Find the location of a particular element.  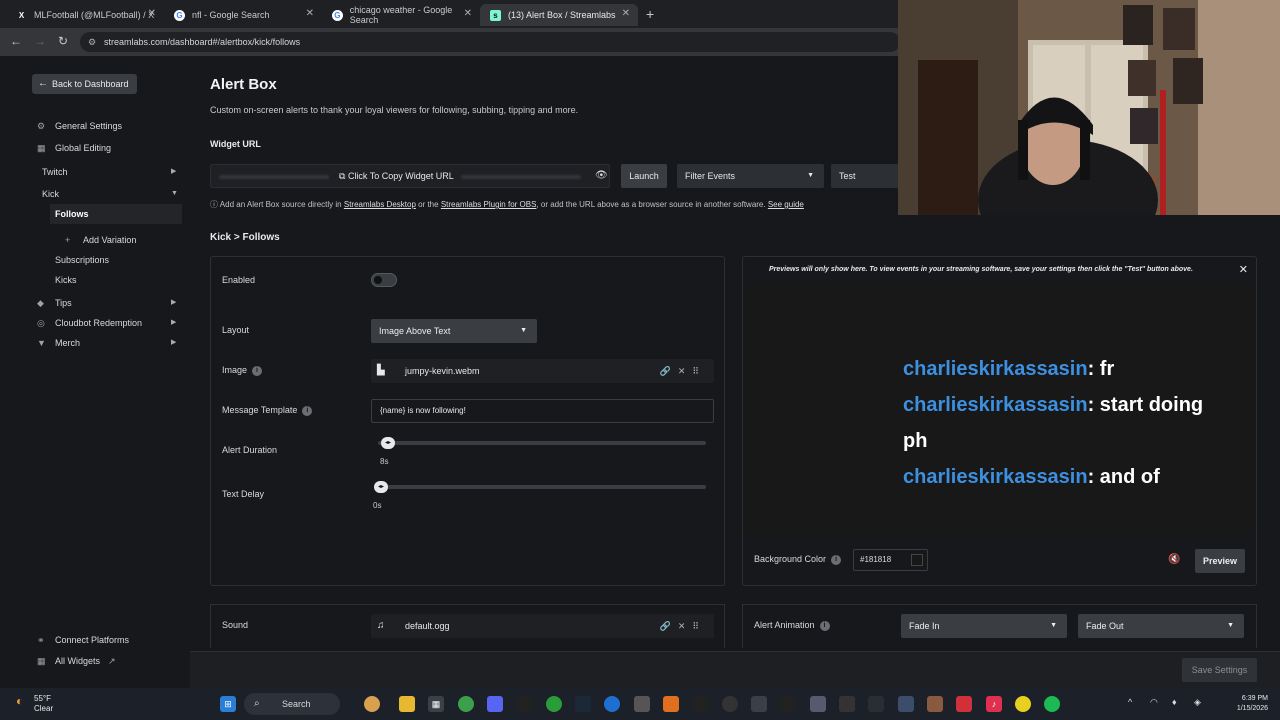

xbox-icon is located at coordinates (554, 704).